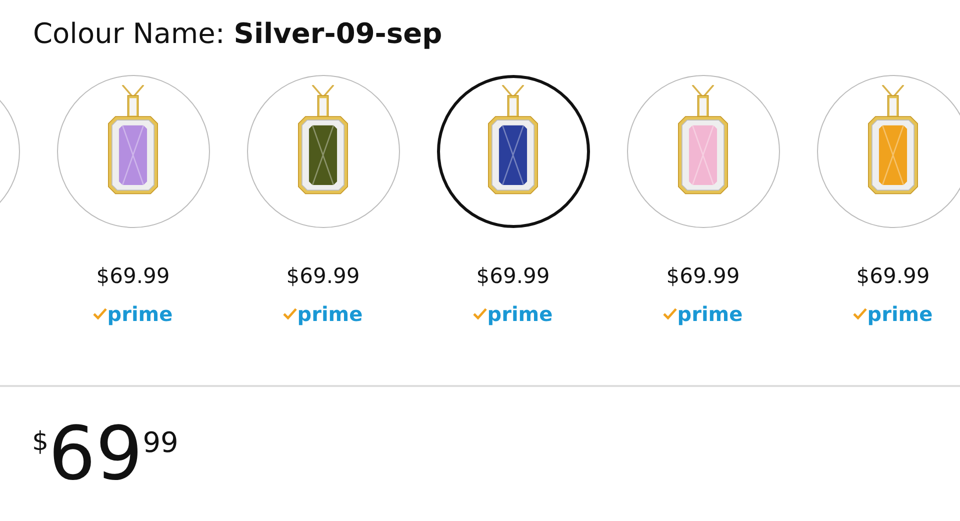  What do you see at coordinates (129, 33) in the screenshot?
I see `colour-label: Colour Name:` at bounding box center [129, 33].